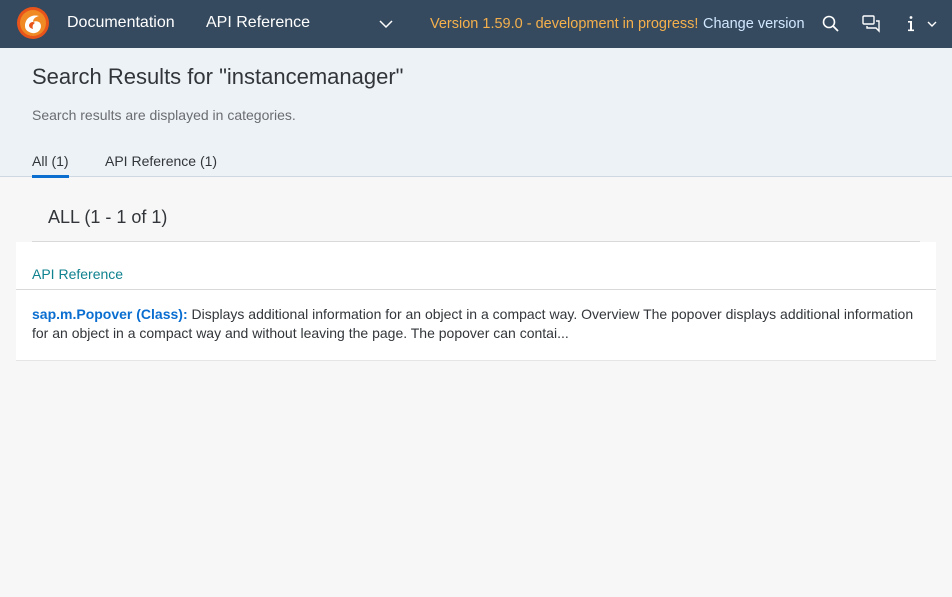 Image resolution: width=952 pixels, height=597 pixels. I want to click on feedback-icon, so click(871, 24).